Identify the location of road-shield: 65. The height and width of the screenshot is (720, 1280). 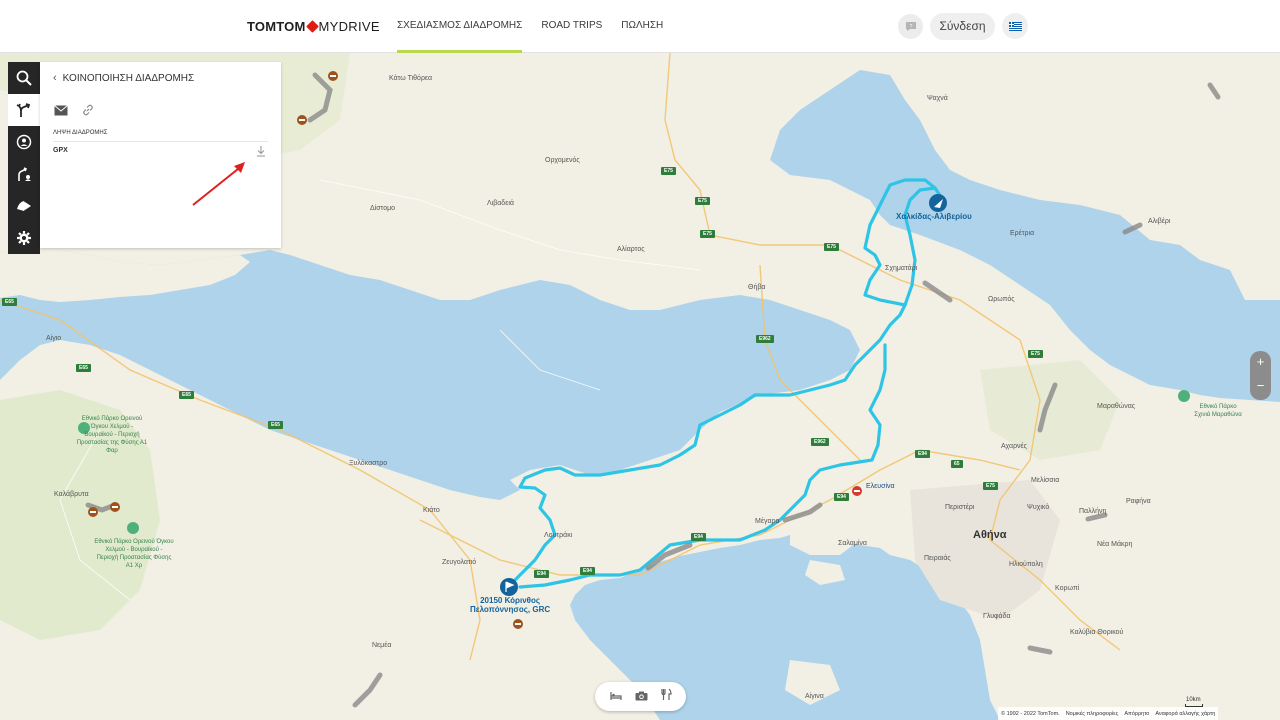
(957, 464).